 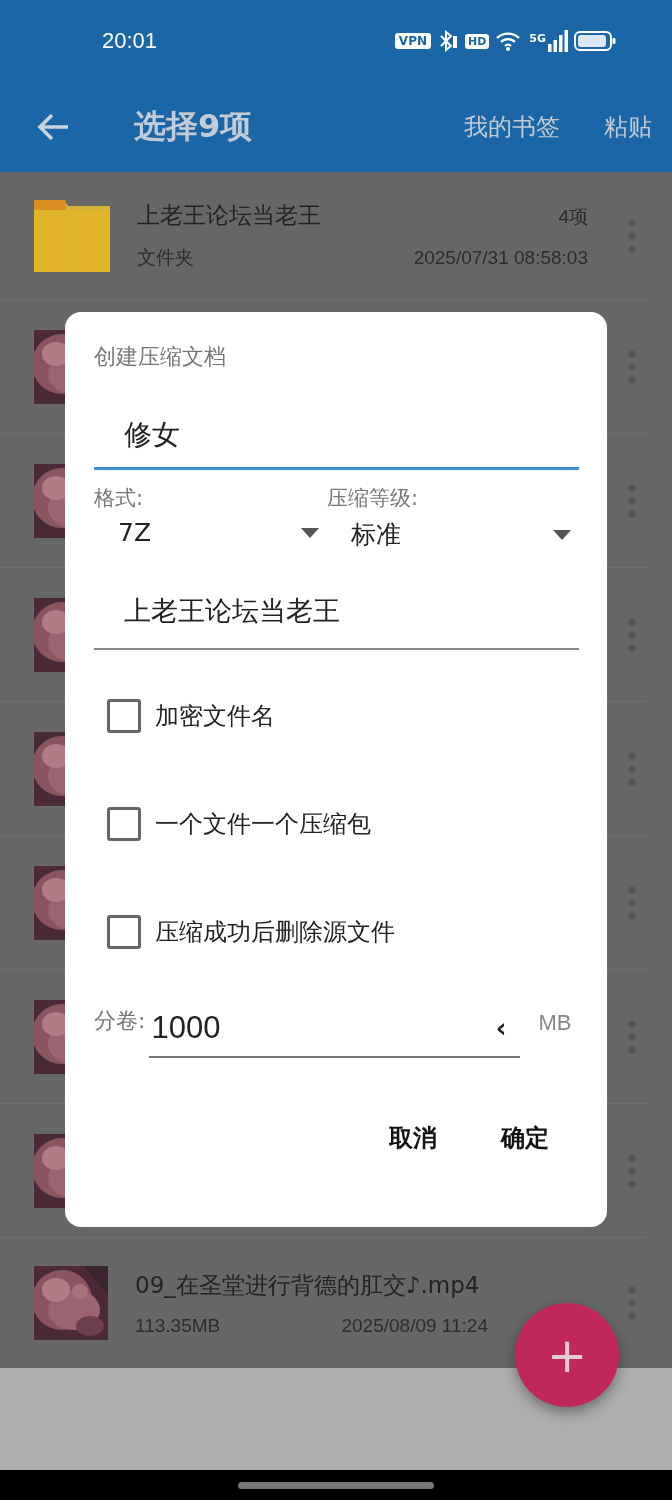 I want to click on file-size: 113.35MB, so click(x=178, y=1325).